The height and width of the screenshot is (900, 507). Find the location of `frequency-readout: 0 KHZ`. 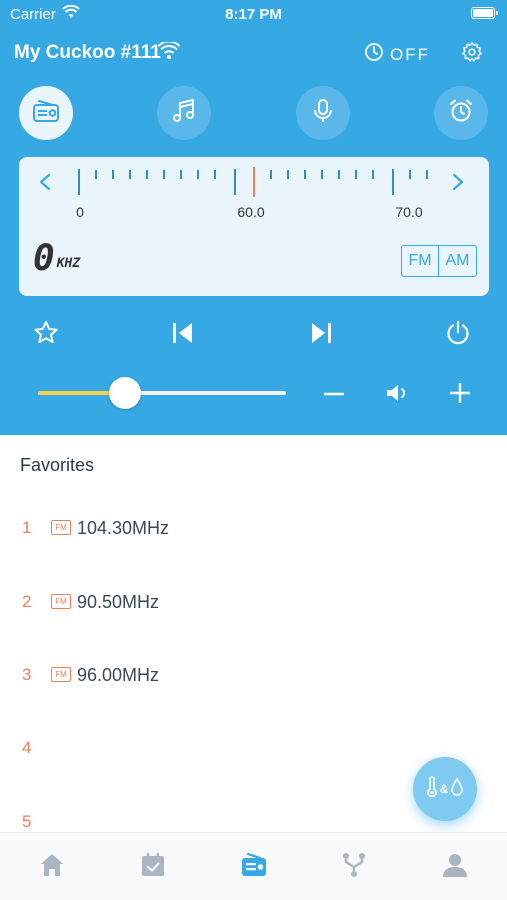

frequency-readout: 0 KHZ is located at coordinates (56, 259).